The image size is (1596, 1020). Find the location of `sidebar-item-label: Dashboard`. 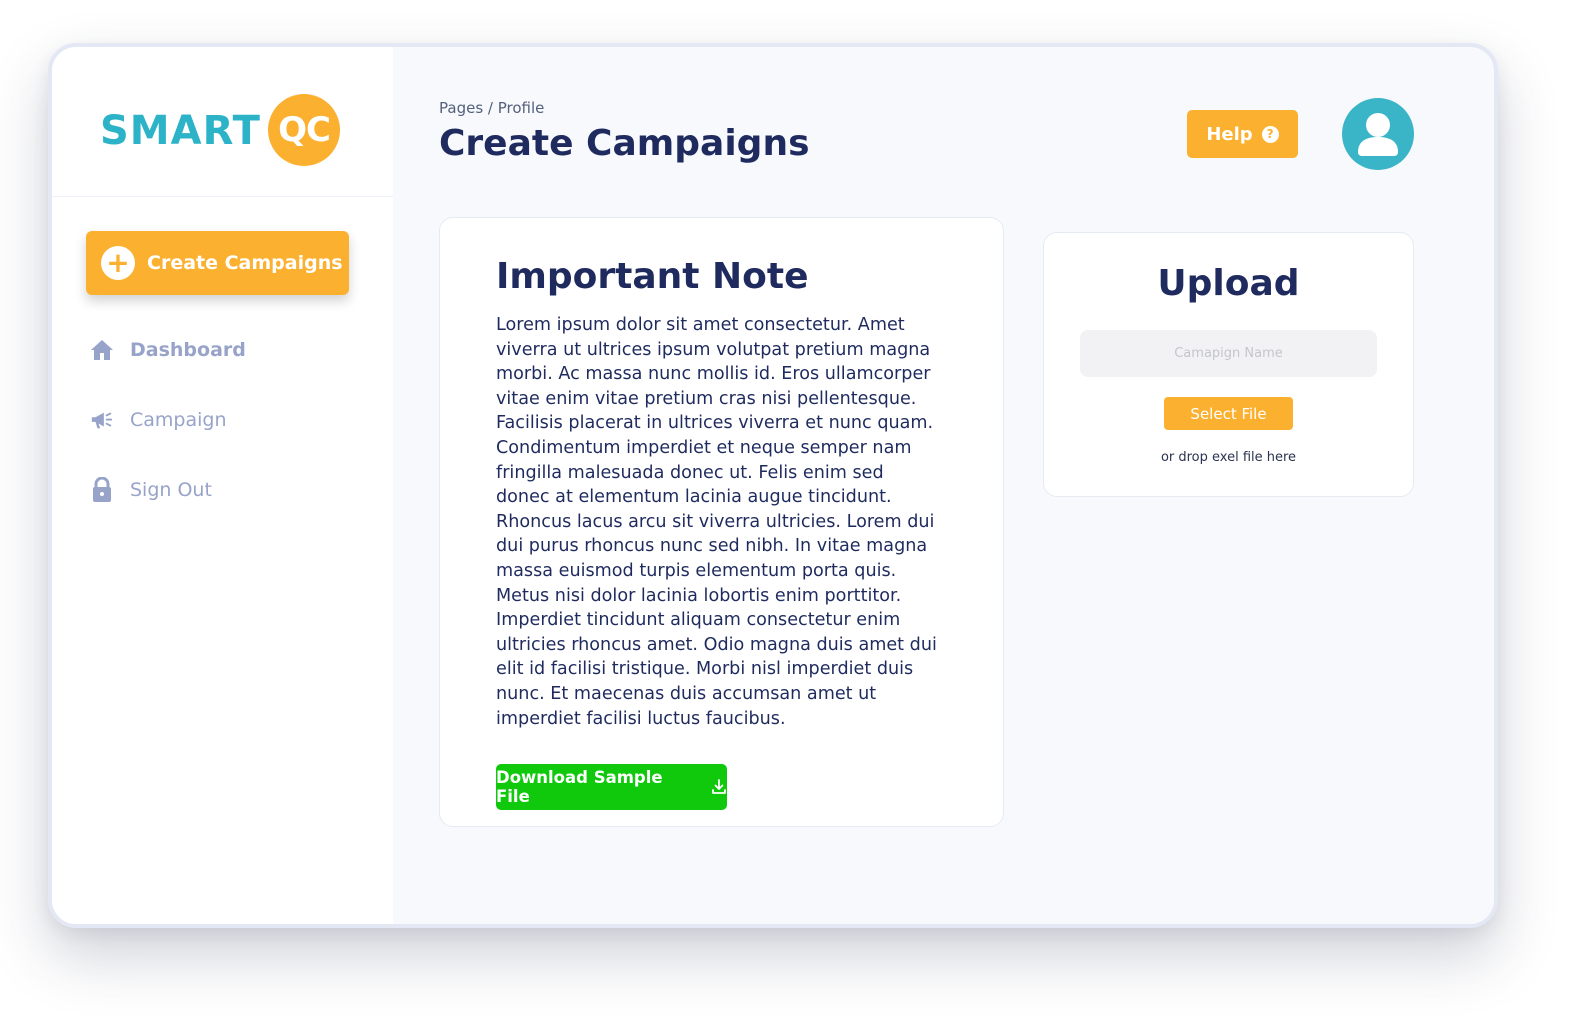

sidebar-item-label: Dashboard is located at coordinates (188, 350).